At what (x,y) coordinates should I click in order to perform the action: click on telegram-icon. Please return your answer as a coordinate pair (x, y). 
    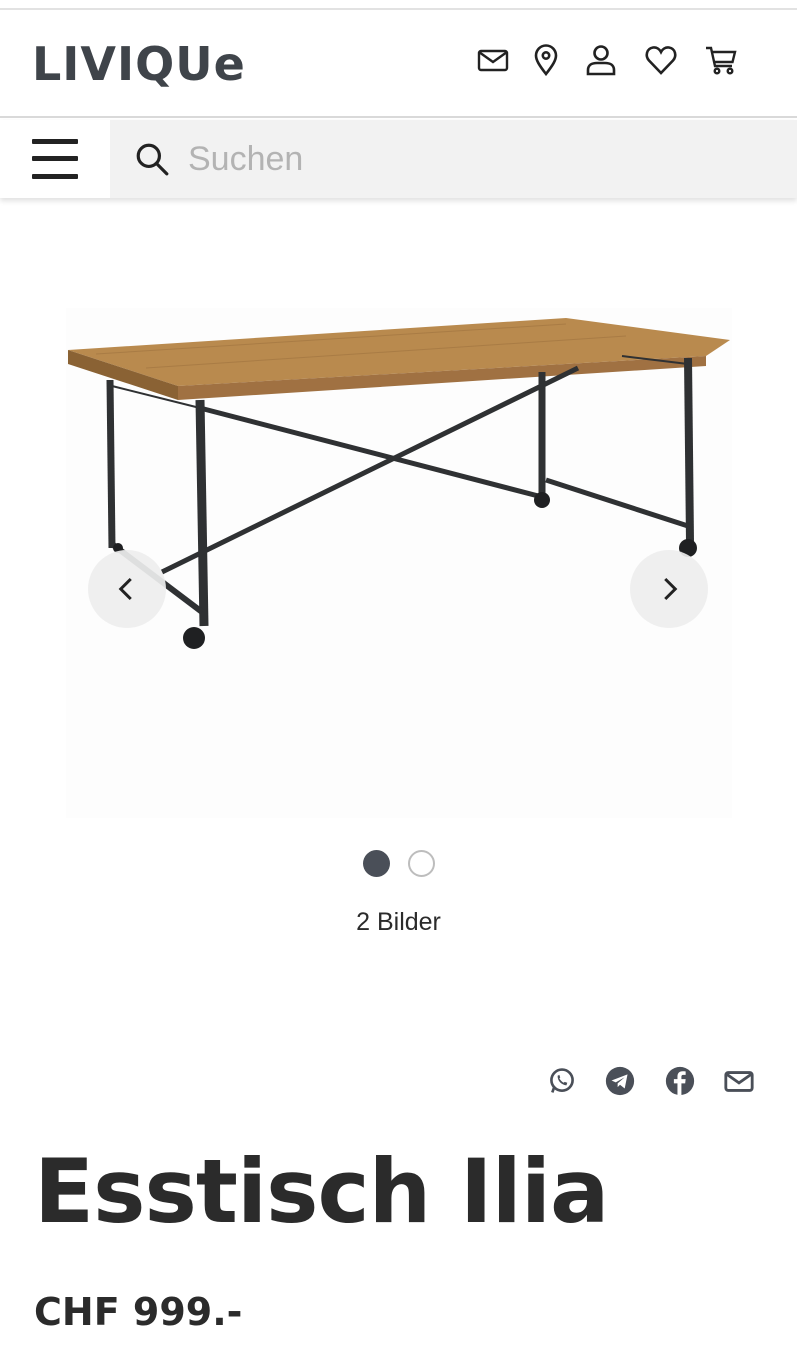
    Looking at the image, I should click on (620, 1081).